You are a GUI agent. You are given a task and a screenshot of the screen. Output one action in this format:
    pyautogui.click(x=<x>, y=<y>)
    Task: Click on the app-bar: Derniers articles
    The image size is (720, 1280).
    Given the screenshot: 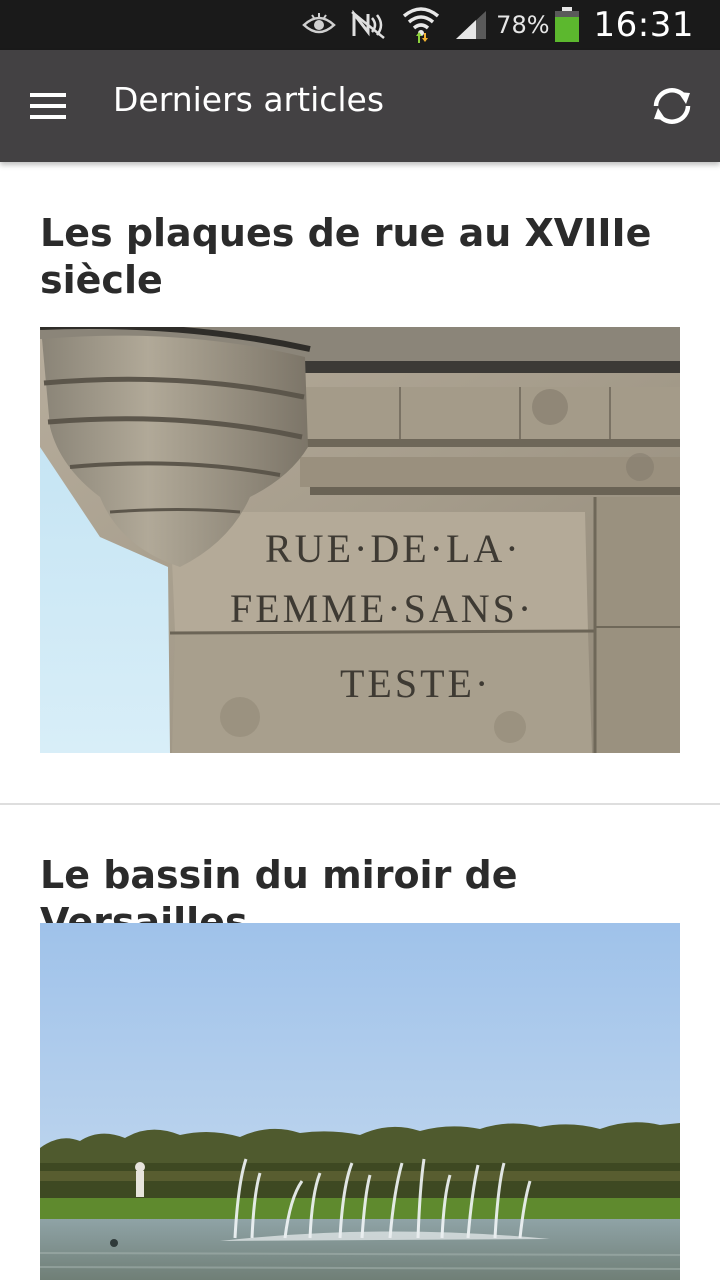 What is the action you would take?
    pyautogui.click(x=360, y=106)
    